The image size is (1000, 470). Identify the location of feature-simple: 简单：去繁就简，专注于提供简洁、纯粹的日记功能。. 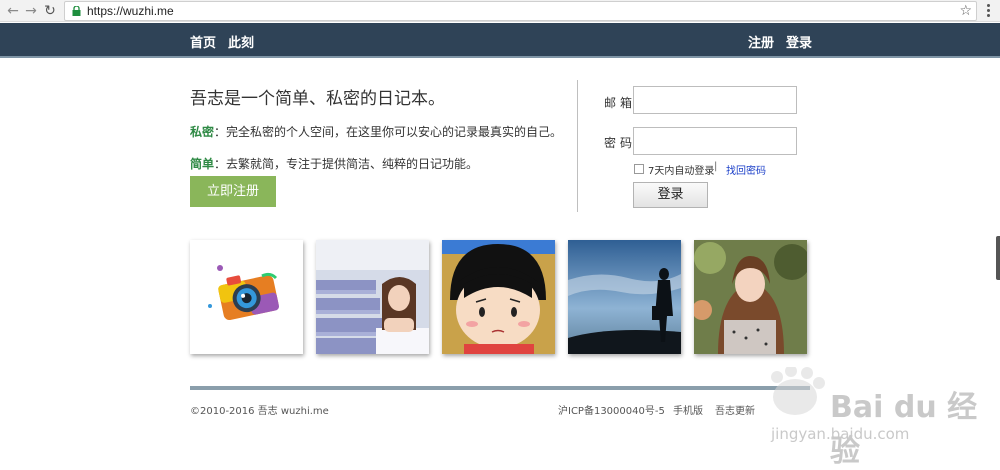
(334, 163).